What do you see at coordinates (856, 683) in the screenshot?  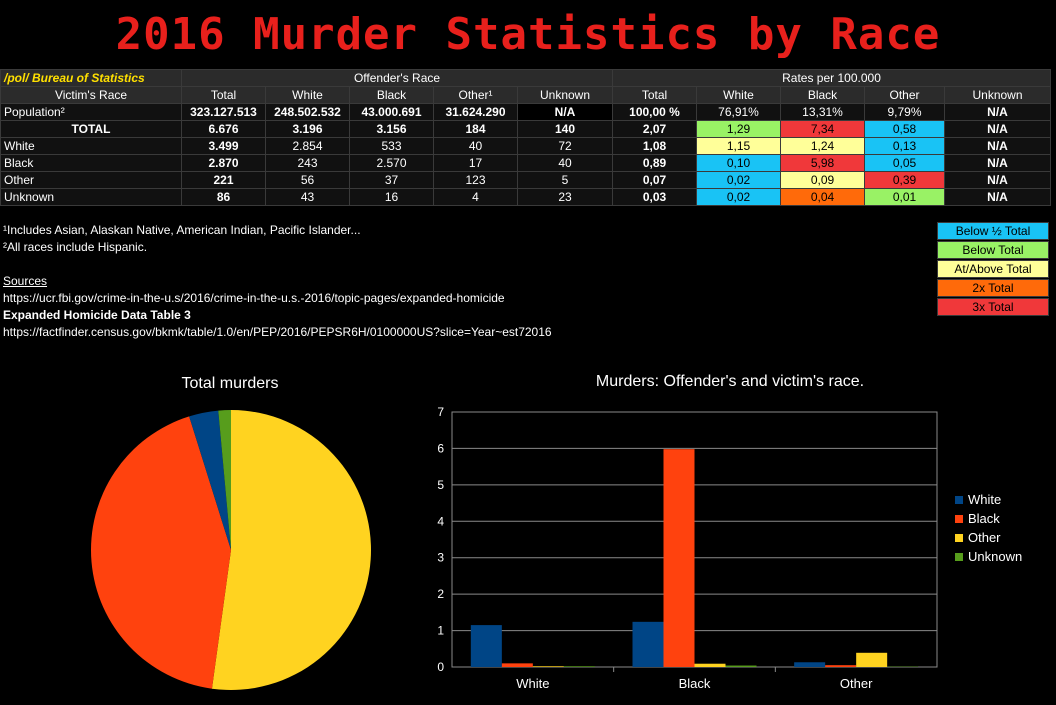 I see `x-tick-label: Other` at bounding box center [856, 683].